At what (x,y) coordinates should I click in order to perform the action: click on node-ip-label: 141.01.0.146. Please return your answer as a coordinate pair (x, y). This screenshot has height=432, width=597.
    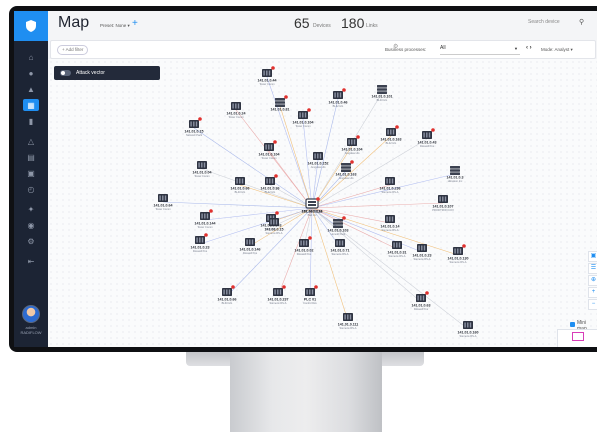
    Looking at the image, I should click on (250, 250).